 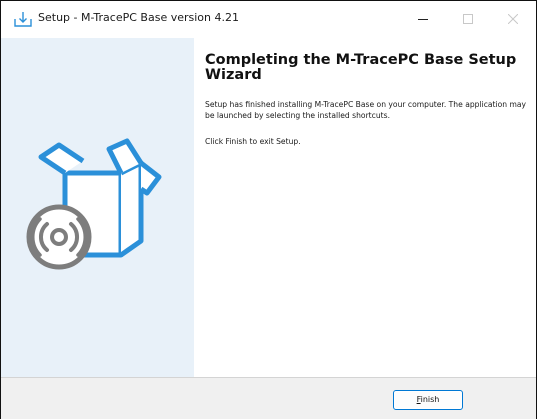 What do you see at coordinates (253, 141) in the screenshot?
I see `exit-instruction: Click Finish to exit Setup.` at bounding box center [253, 141].